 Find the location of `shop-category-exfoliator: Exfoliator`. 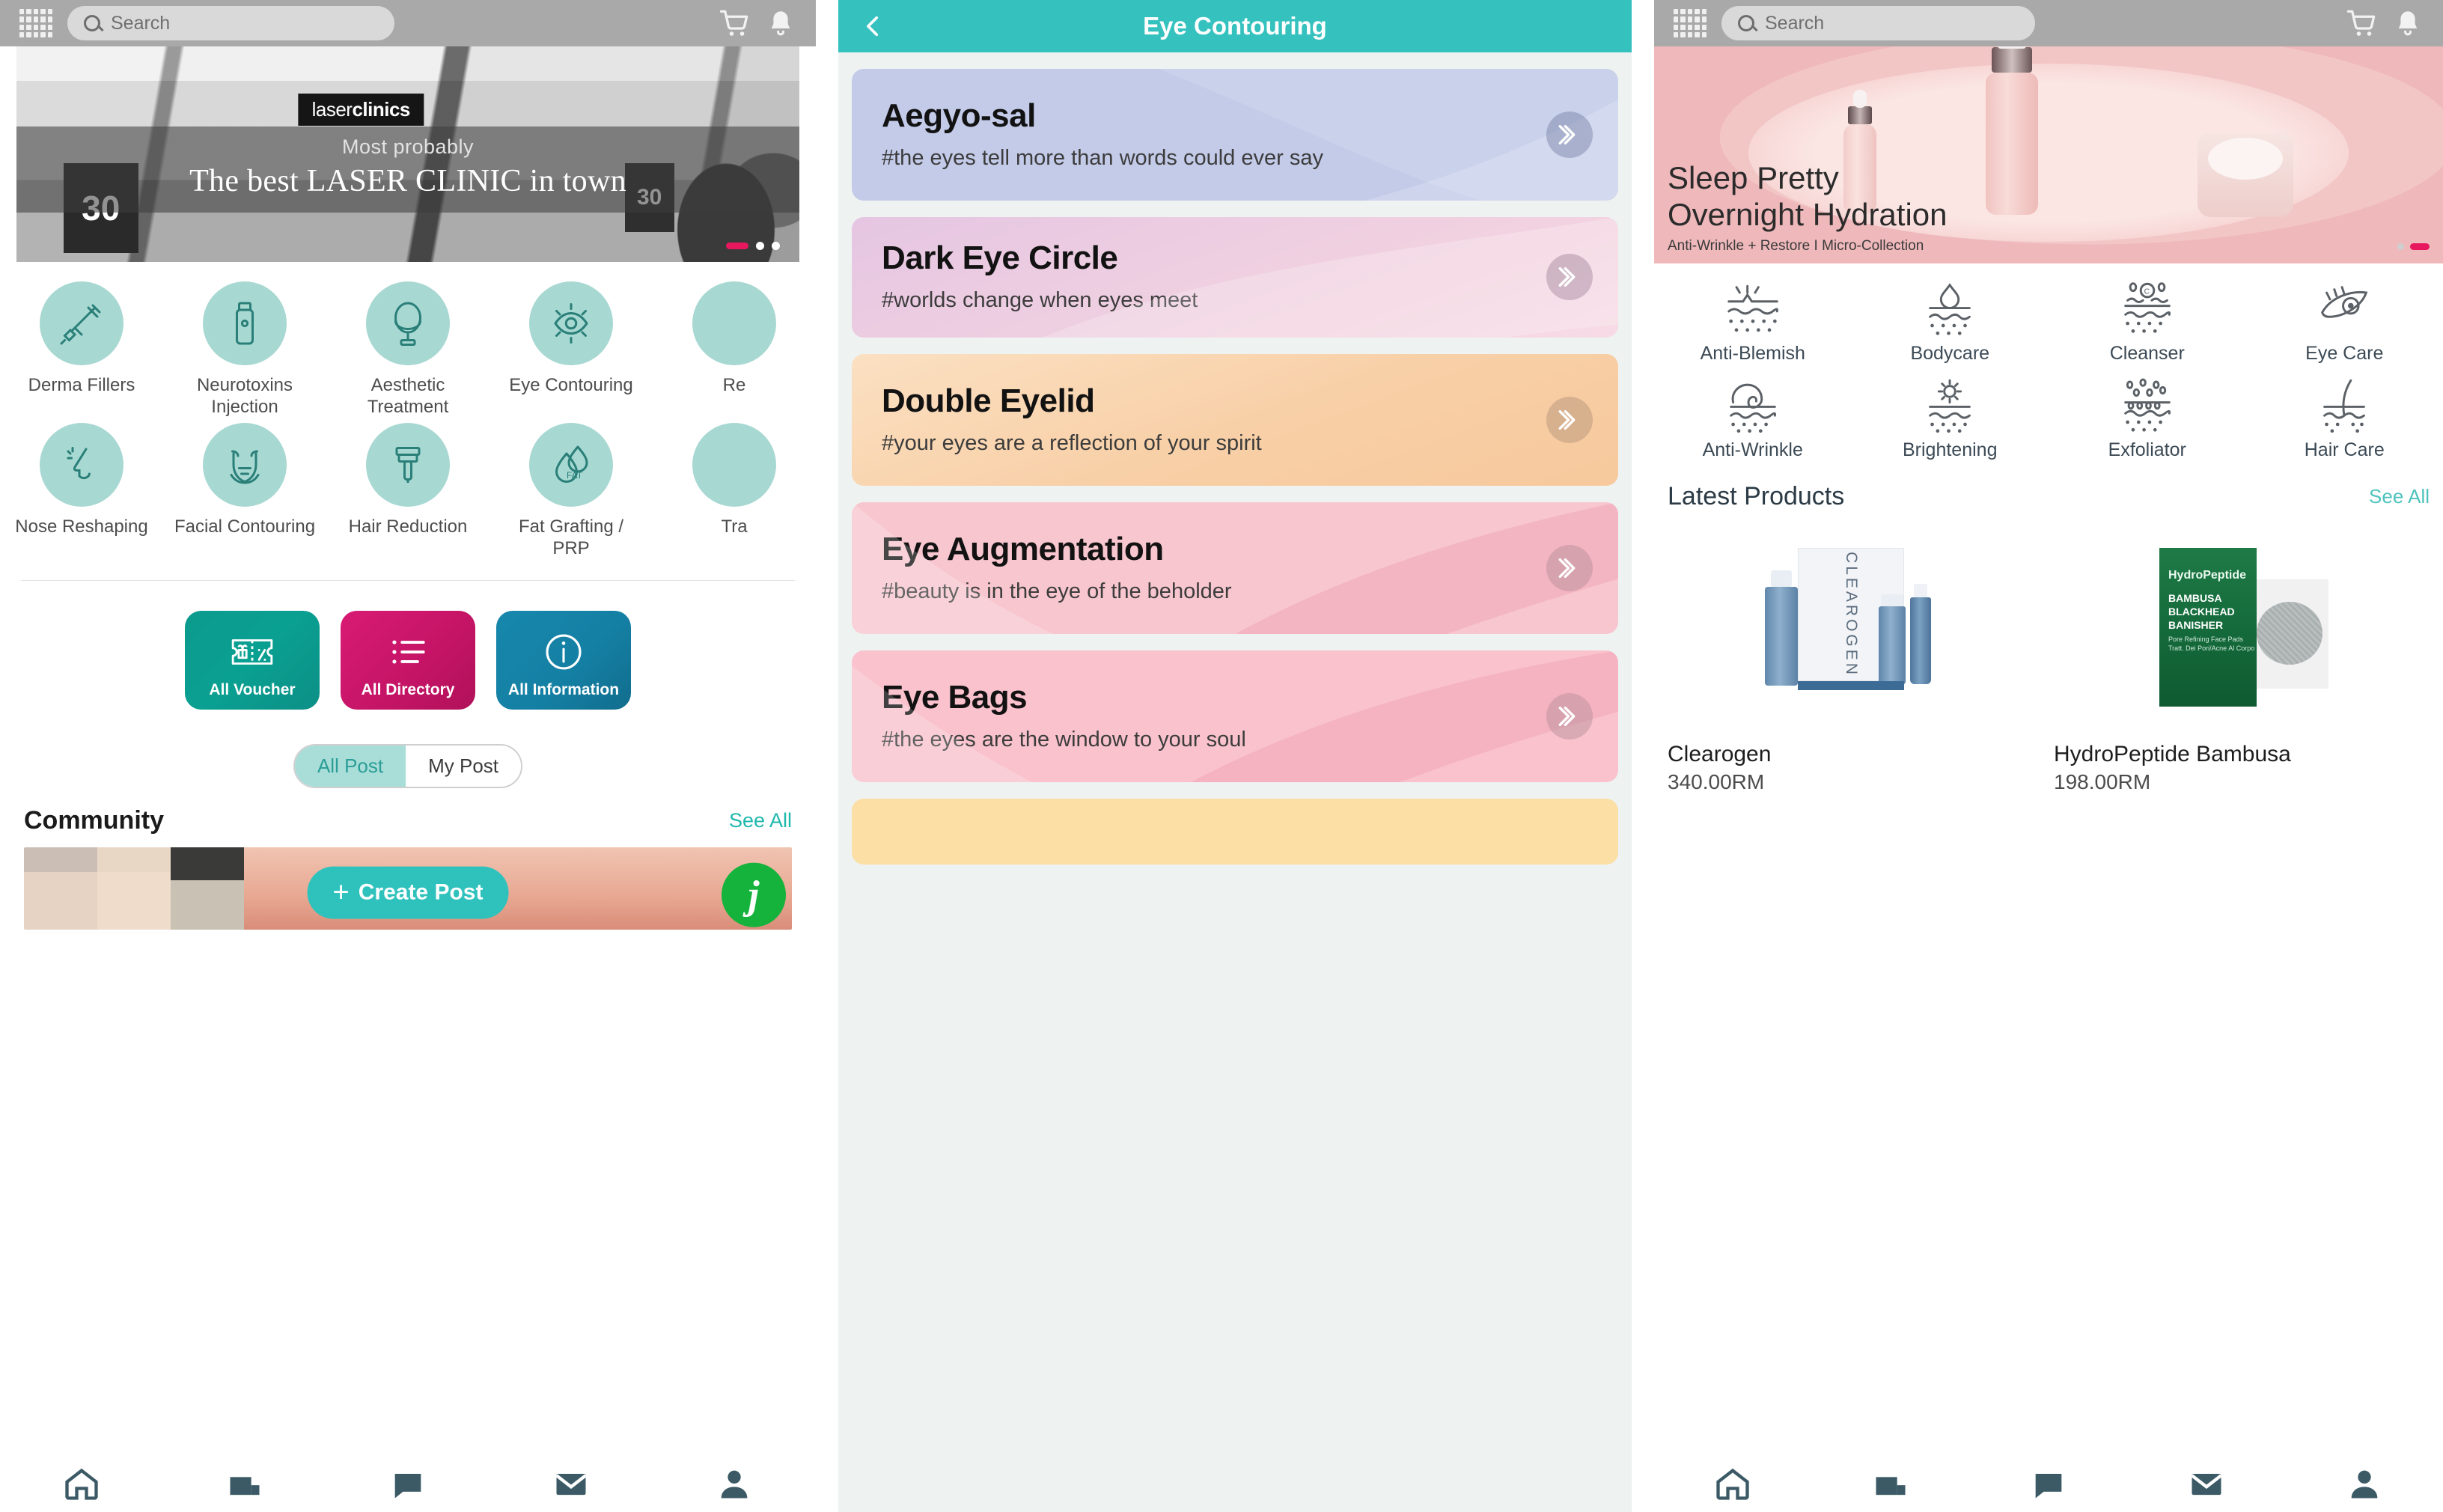

shop-category-exfoliator: Exfoliator is located at coordinates (2147, 419).